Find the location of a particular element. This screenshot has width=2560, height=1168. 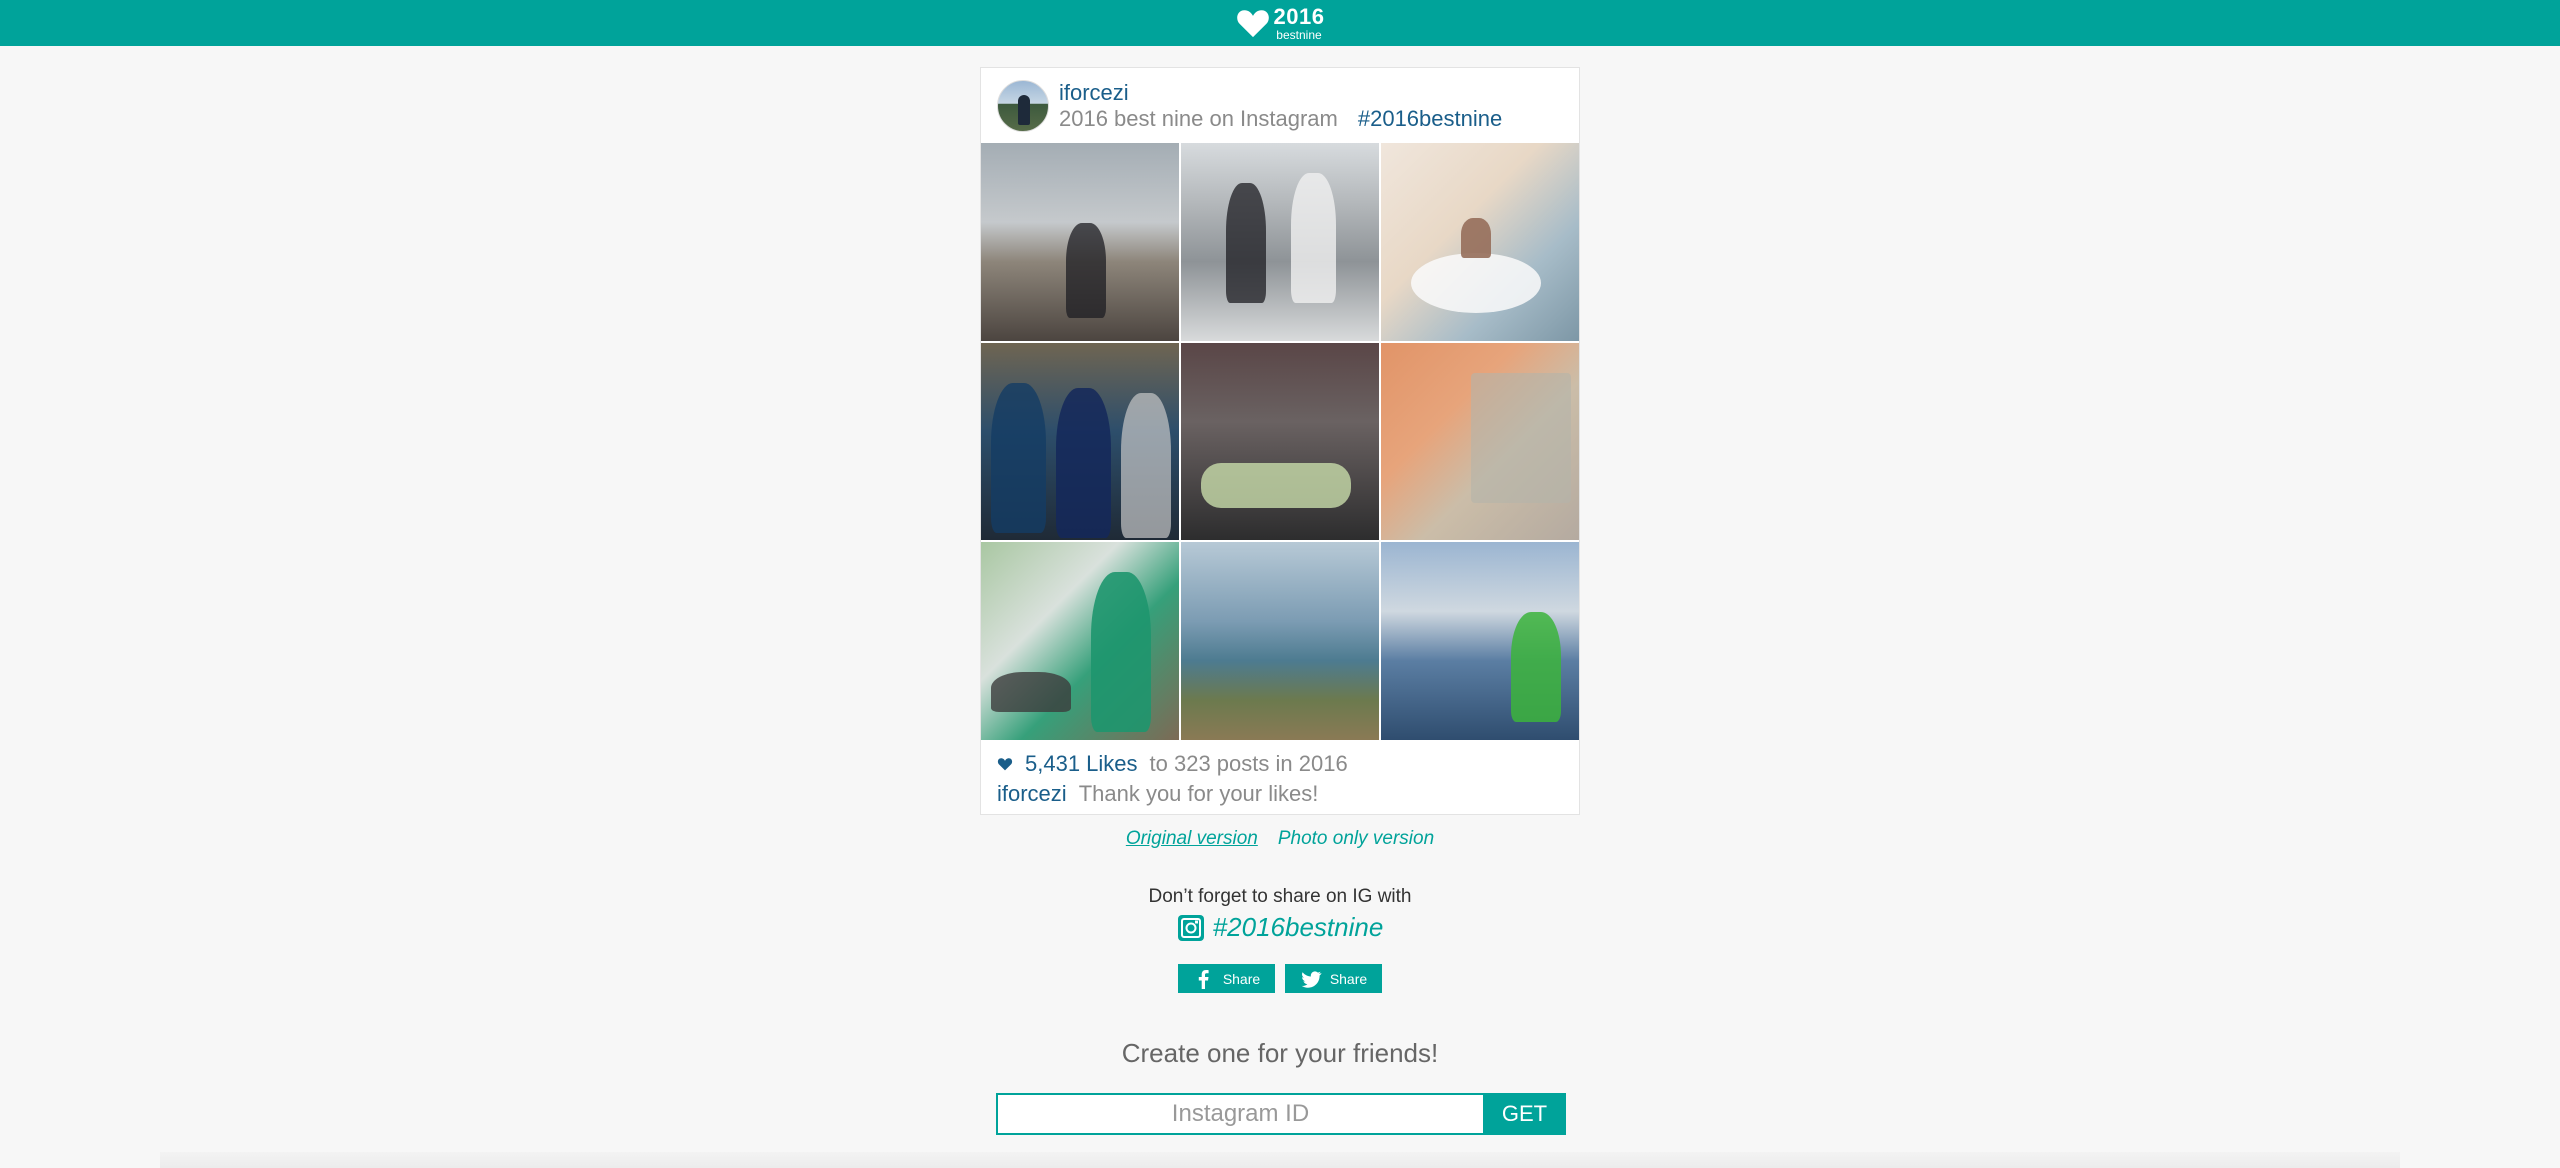

ig-hashtag: #2016bestnine is located at coordinates (1280, 927).